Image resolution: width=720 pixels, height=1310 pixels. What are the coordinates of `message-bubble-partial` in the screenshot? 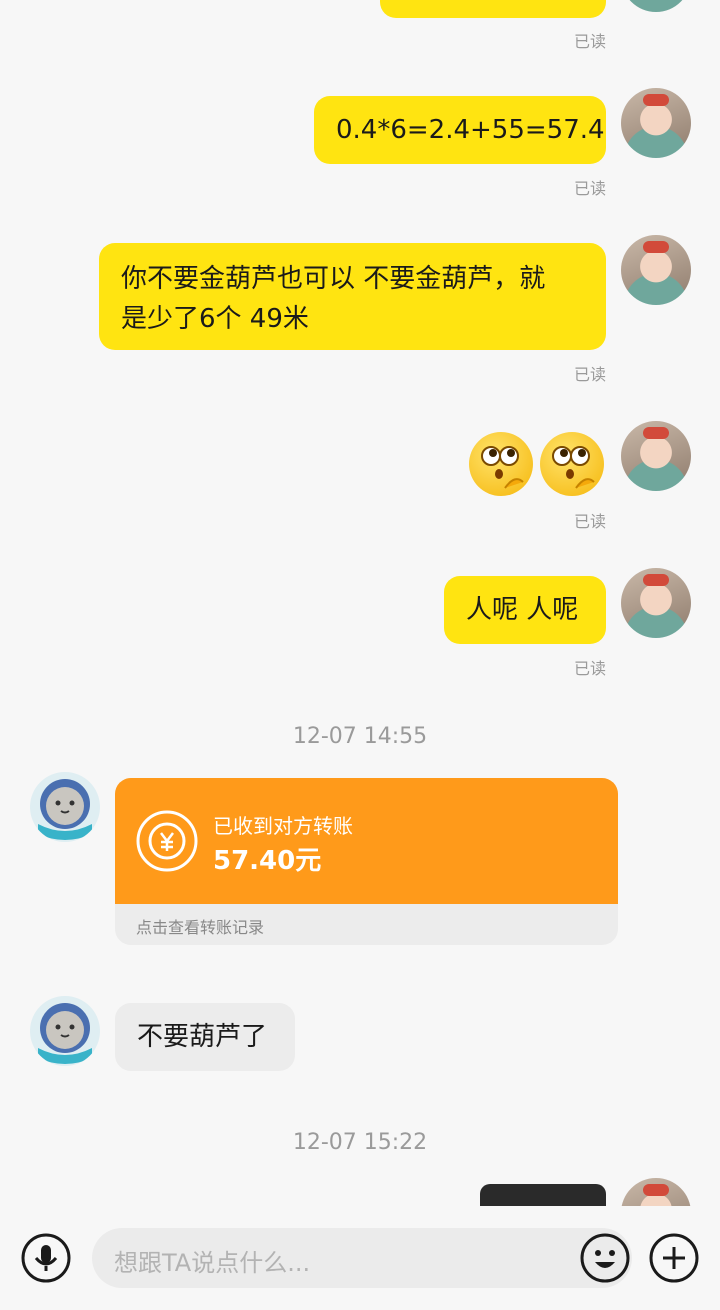 It's located at (493, 9).